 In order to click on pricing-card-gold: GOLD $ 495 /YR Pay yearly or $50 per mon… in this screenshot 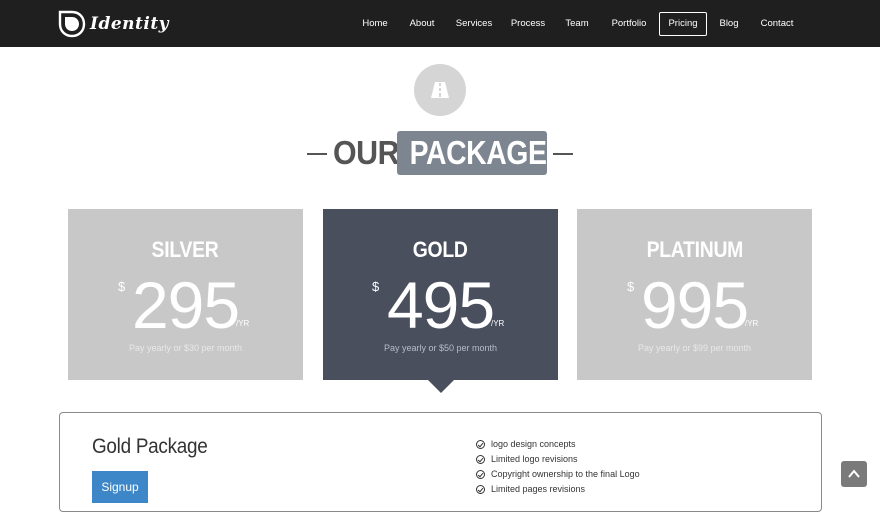, I will do `click(440, 301)`.